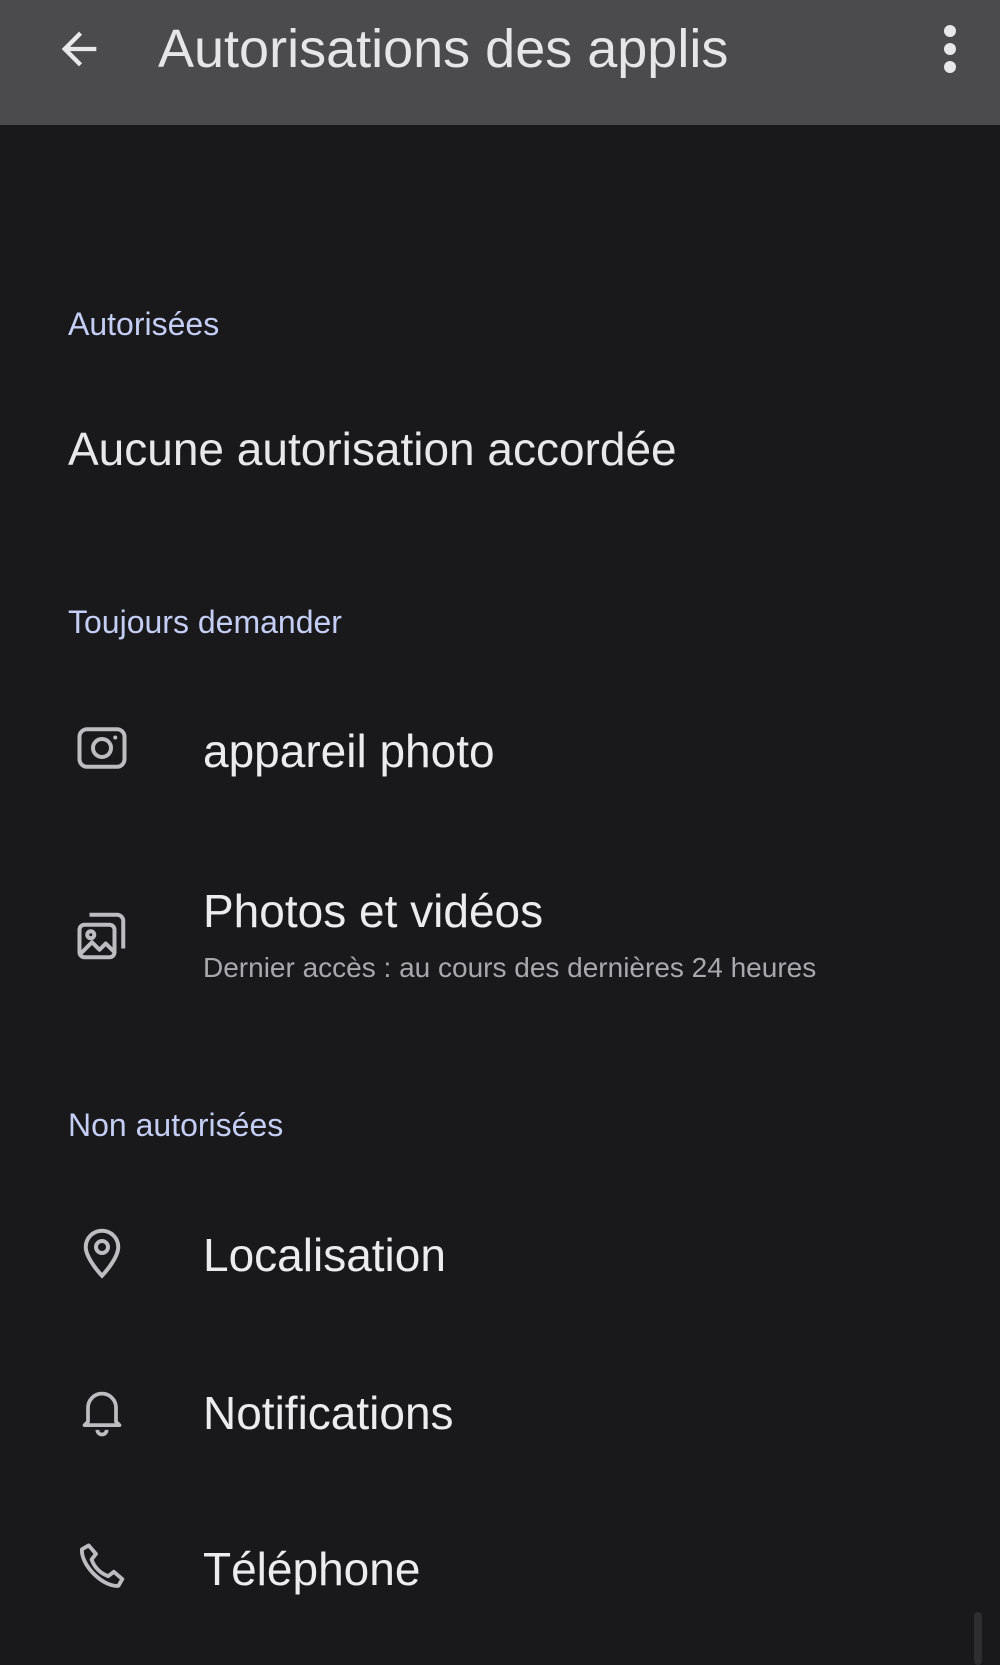  What do you see at coordinates (500, 1568) in the screenshot?
I see `permission-item-phone: Téléphone` at bounding box center [500, 1568].